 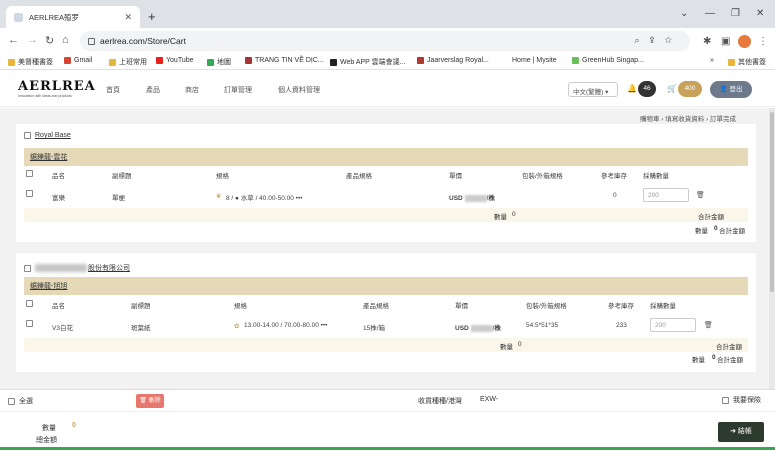 What do you see at coordinates (632, 88) in the screenshot?
I see `bell-icon: 🔔` at bounding box center [632, 88].